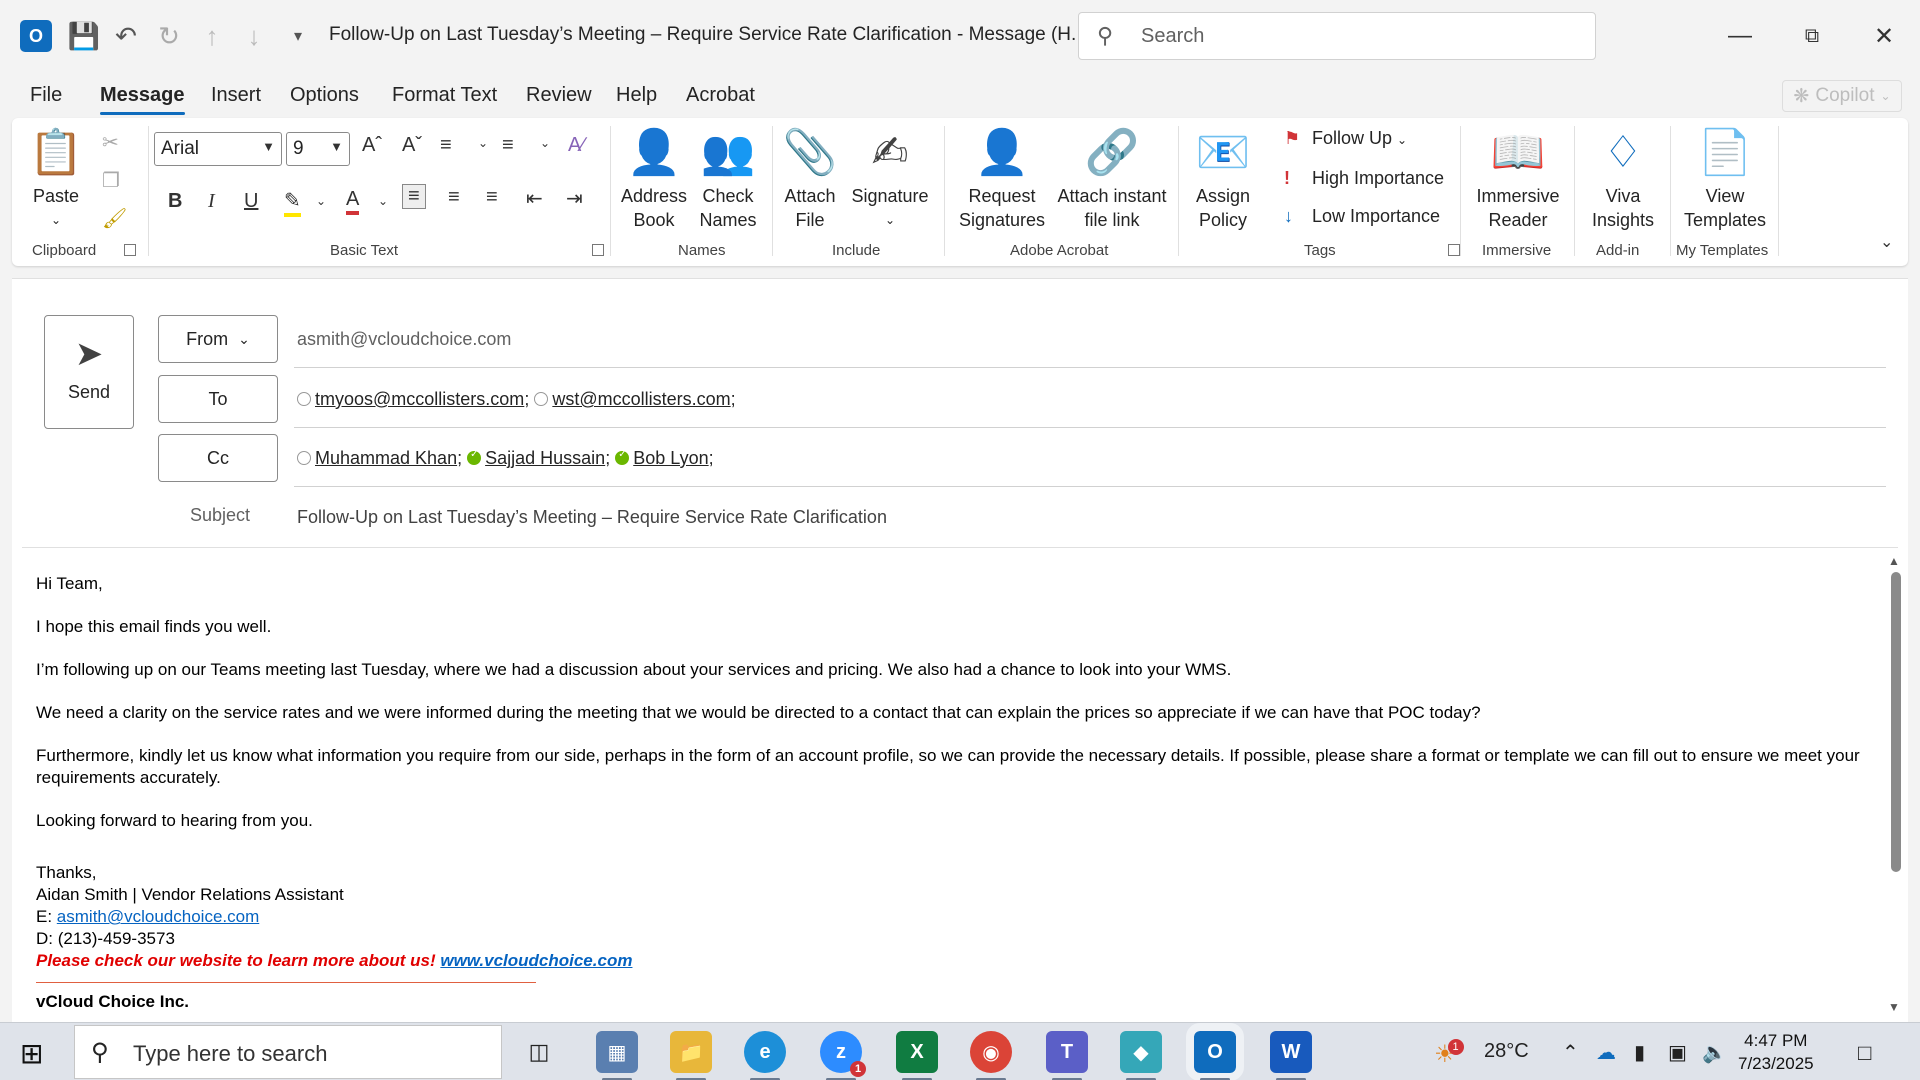 The image size is (1920, 1080). I want to click on font-color-icon: A, so click(353, 201).